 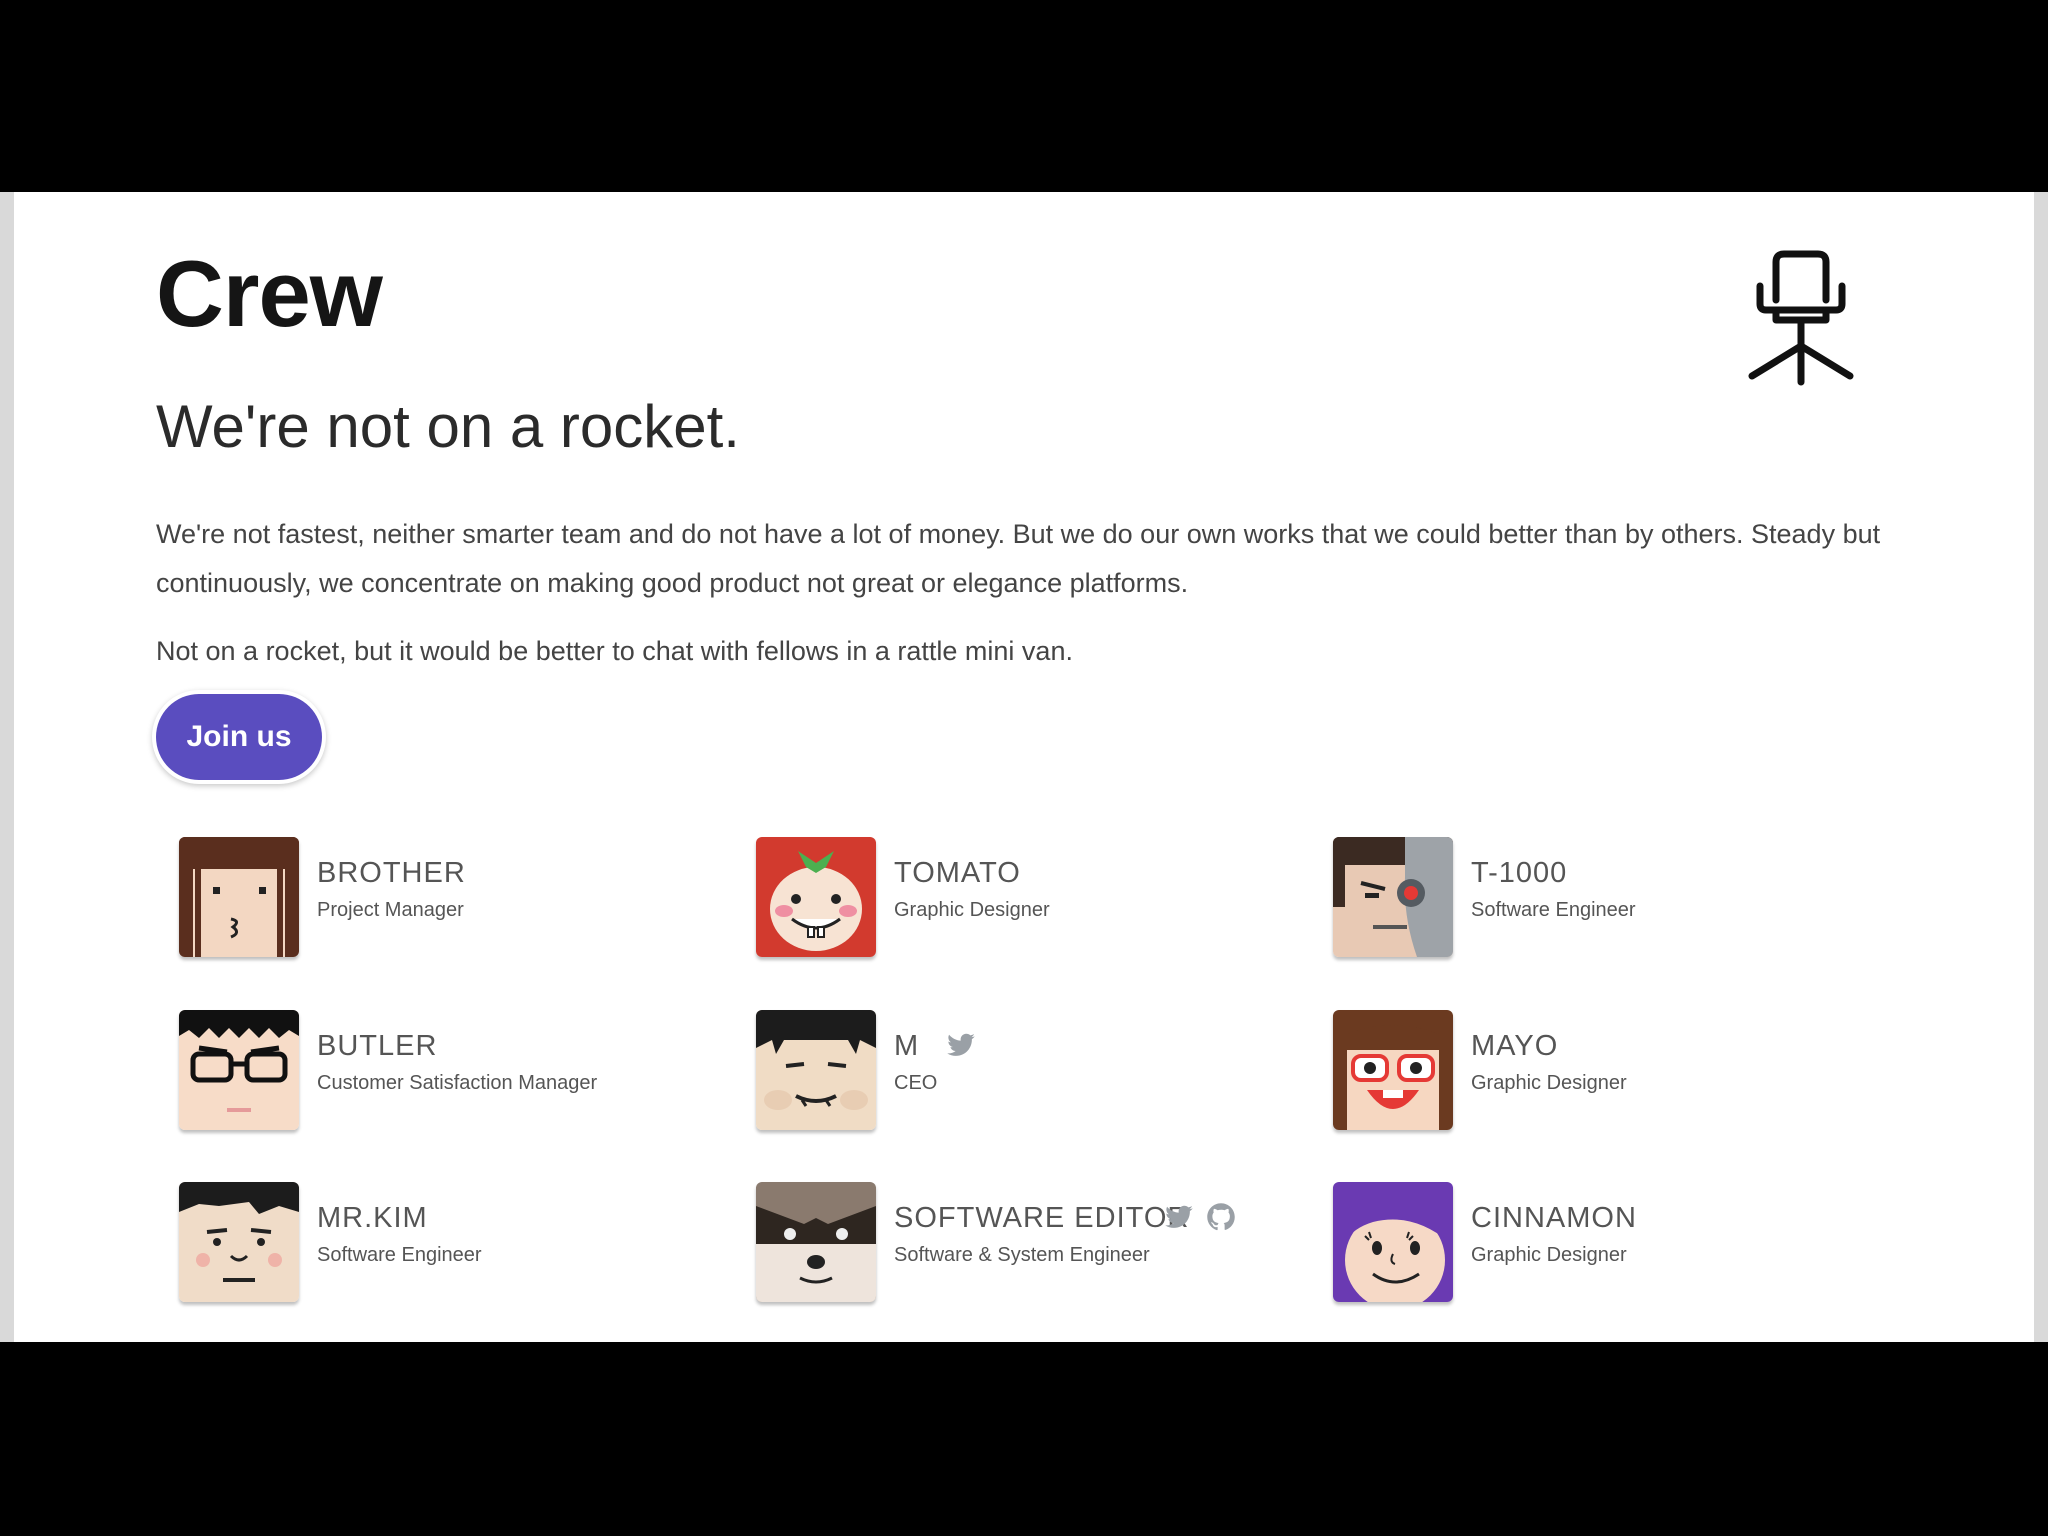 What do you see at coordinates (1042, 1218) in the screenshot?
I see `member-name: SOFTWARE EDITOR` at bounding box center [1042, 1218].